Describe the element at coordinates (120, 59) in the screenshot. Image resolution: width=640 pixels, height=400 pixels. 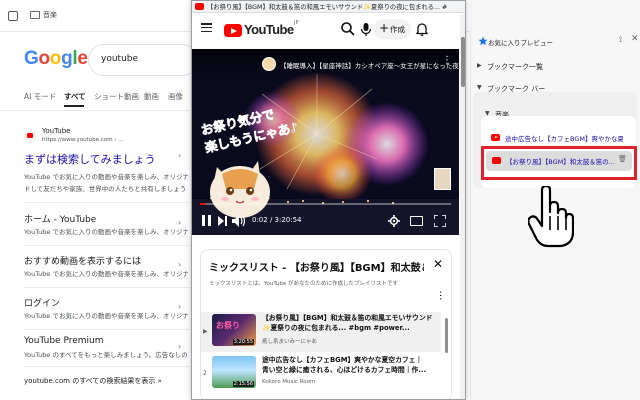
I see `search-query: youtube` at that location.